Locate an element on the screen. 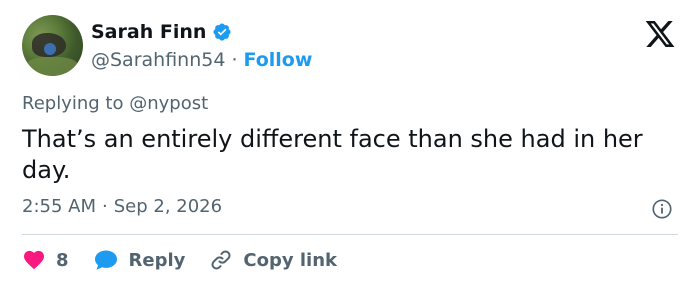 This screenshot has height=287, width=700. copy-link-button: Copy link is located at coordinates (273, 260).